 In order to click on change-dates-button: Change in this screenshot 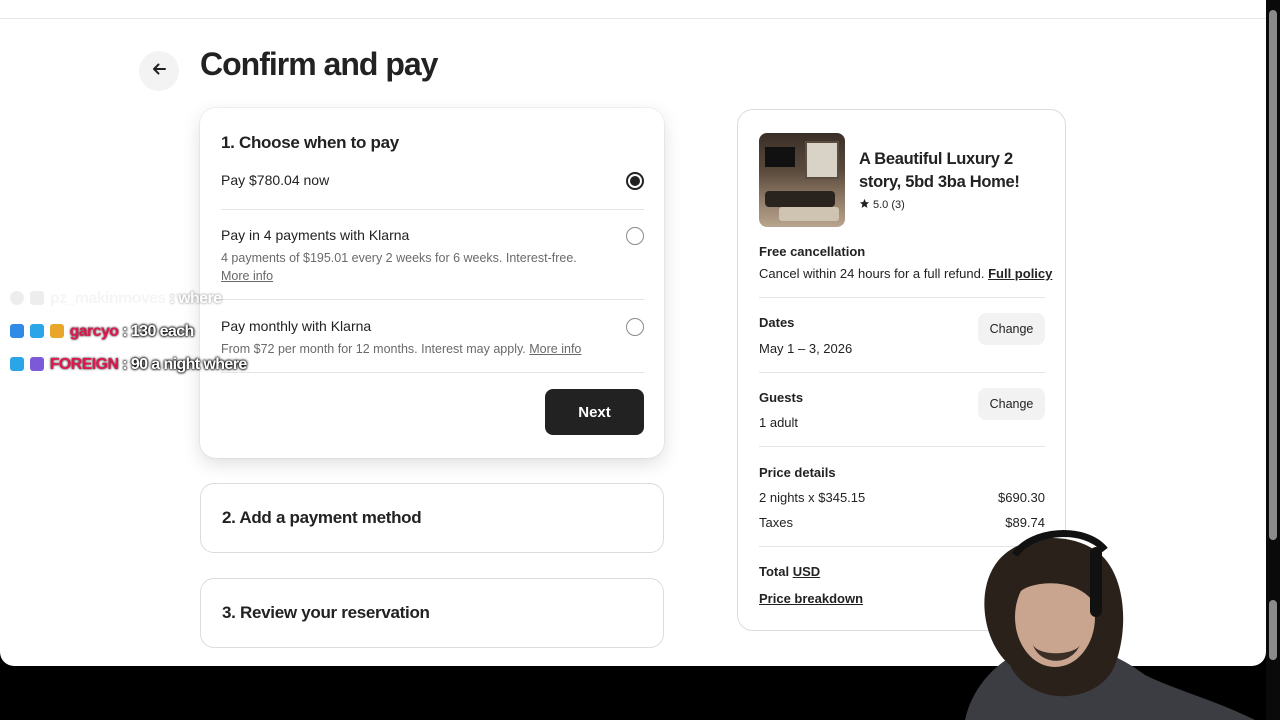, I will do `click(1011, 329)`.